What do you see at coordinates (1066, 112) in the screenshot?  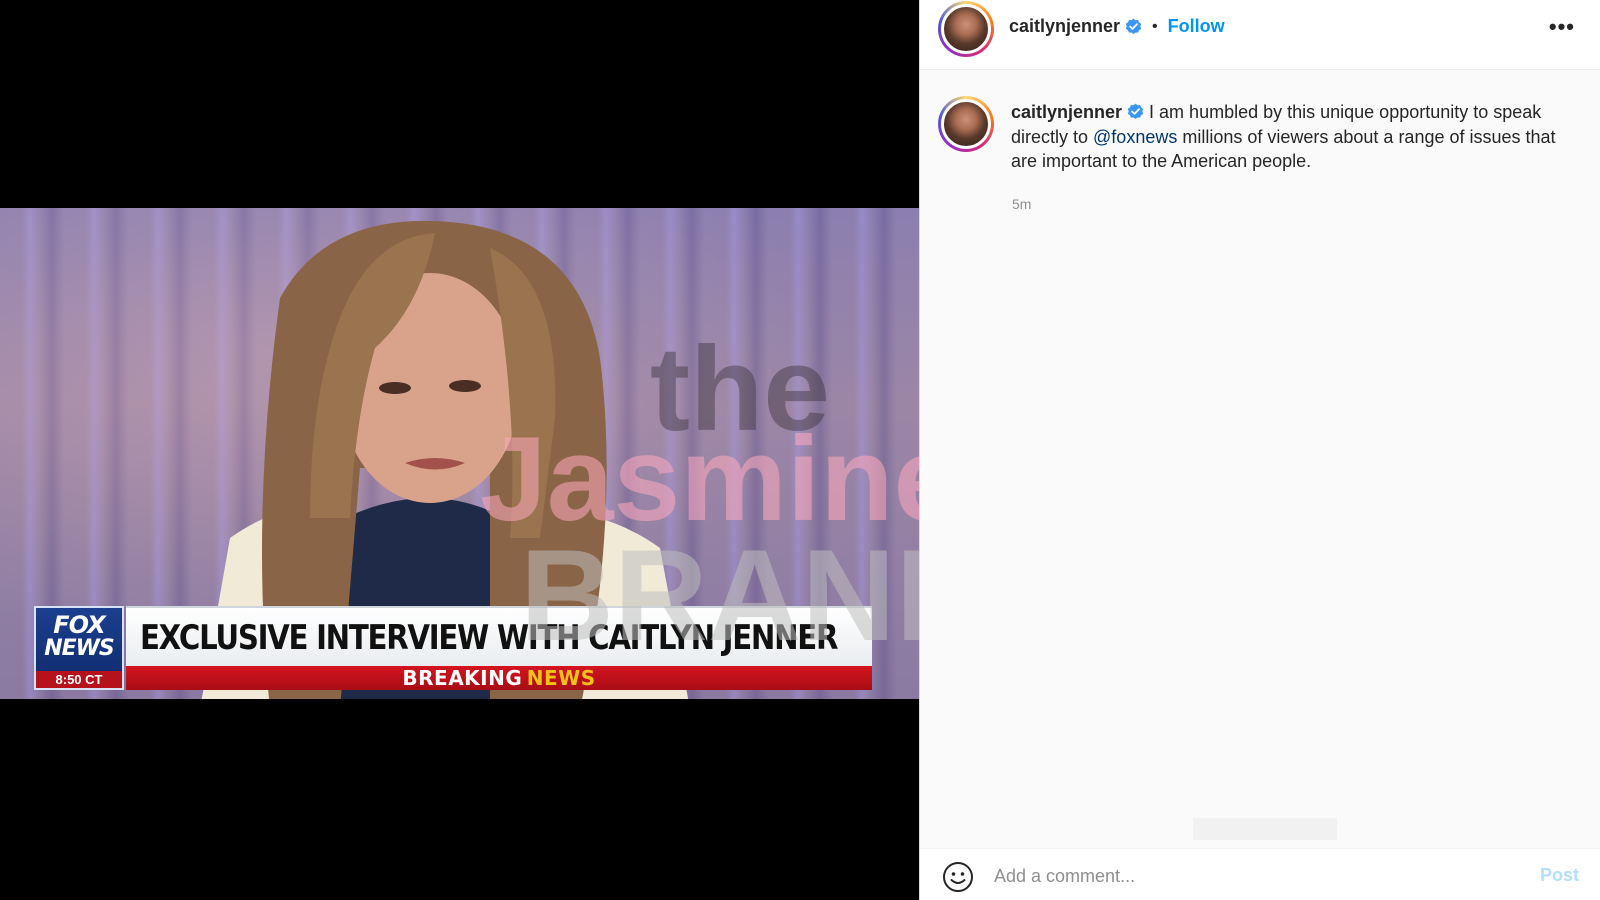 I see `caption-username-link: caitlynjenner` at bounding box center [1066, 112].